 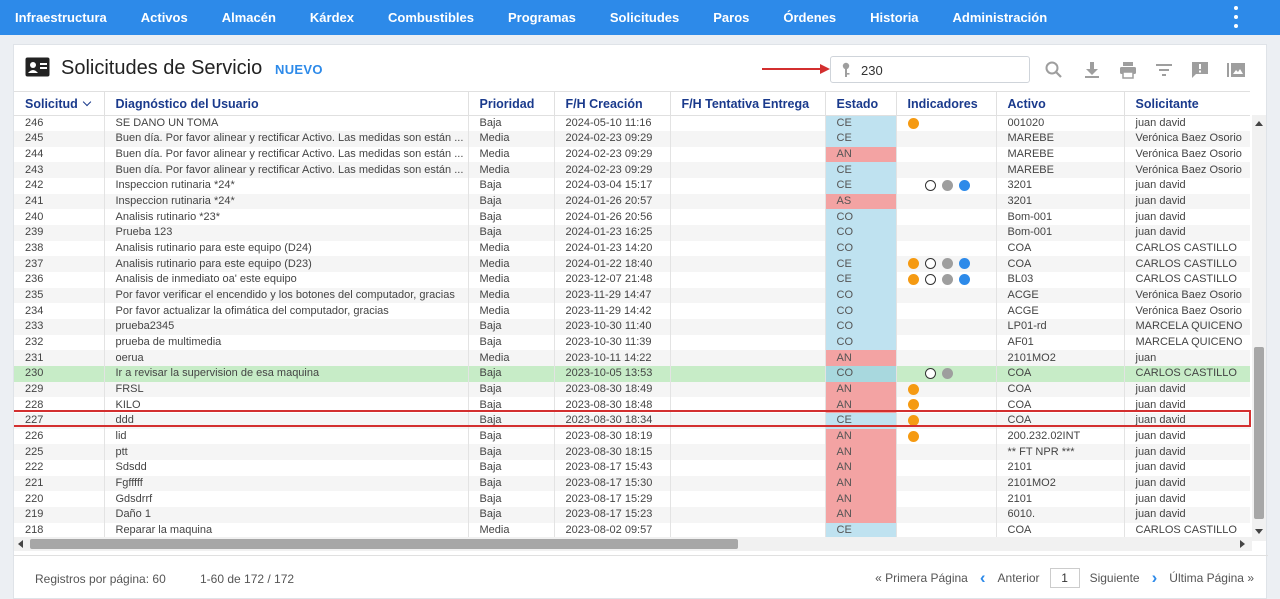 I want to click on cell-id: 244, so click(x=59, y=154).